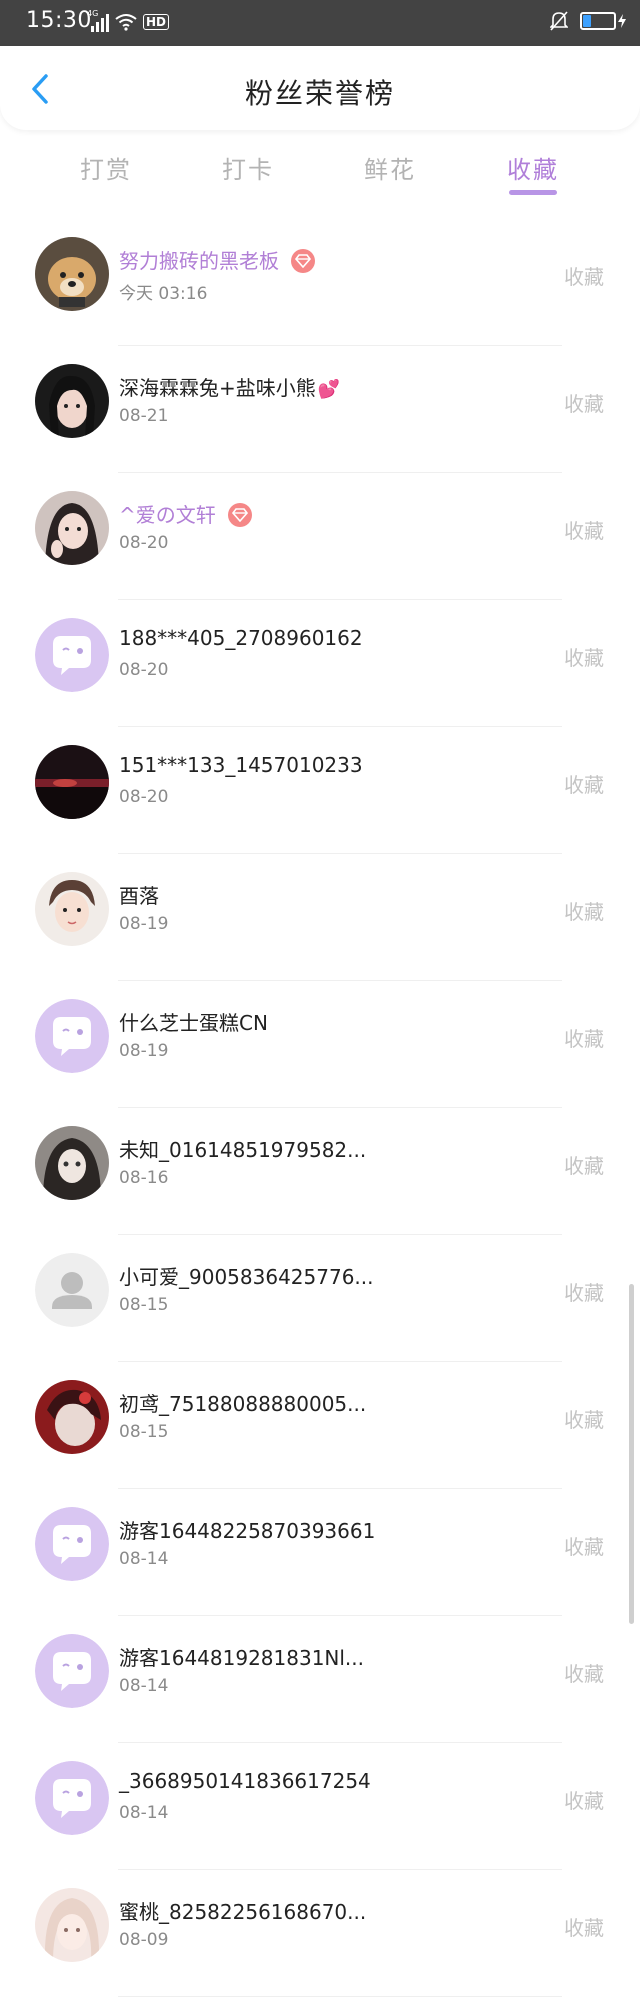  What do you see at coordinates (59, 20) in the screenshot?
I see `status-time: 15:30` at bounding box center [59, 20].